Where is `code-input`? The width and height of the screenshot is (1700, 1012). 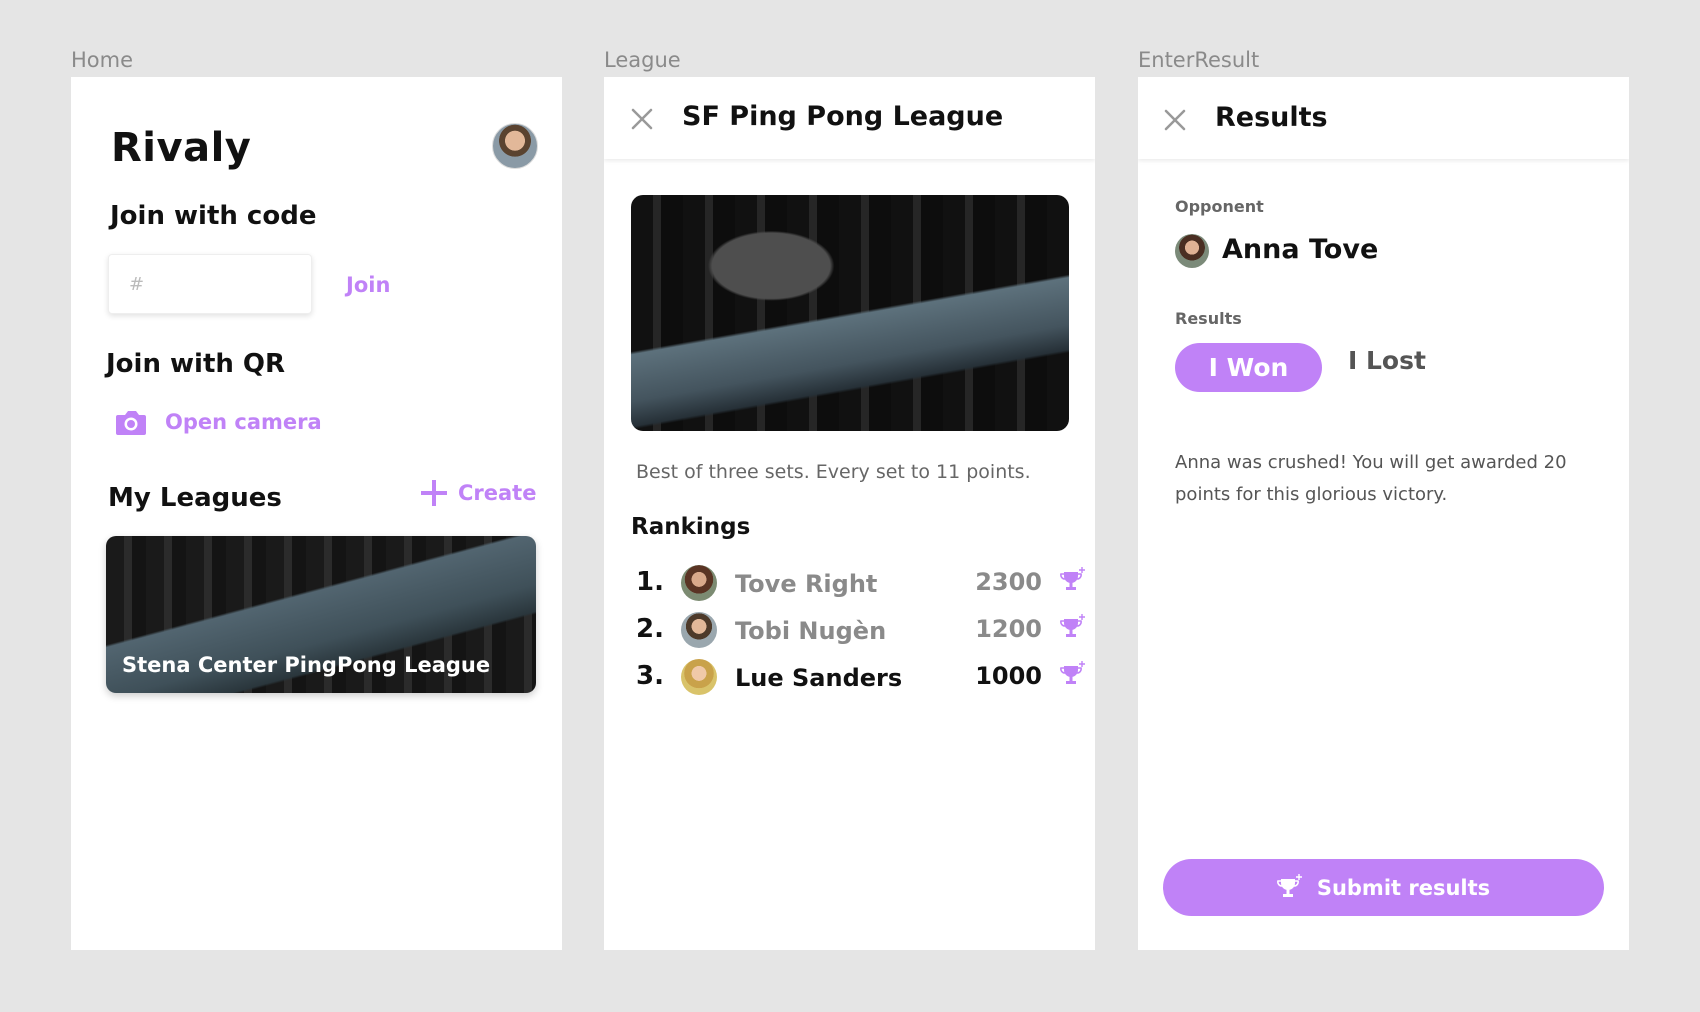 code-input is located at coordinates (210, 284).